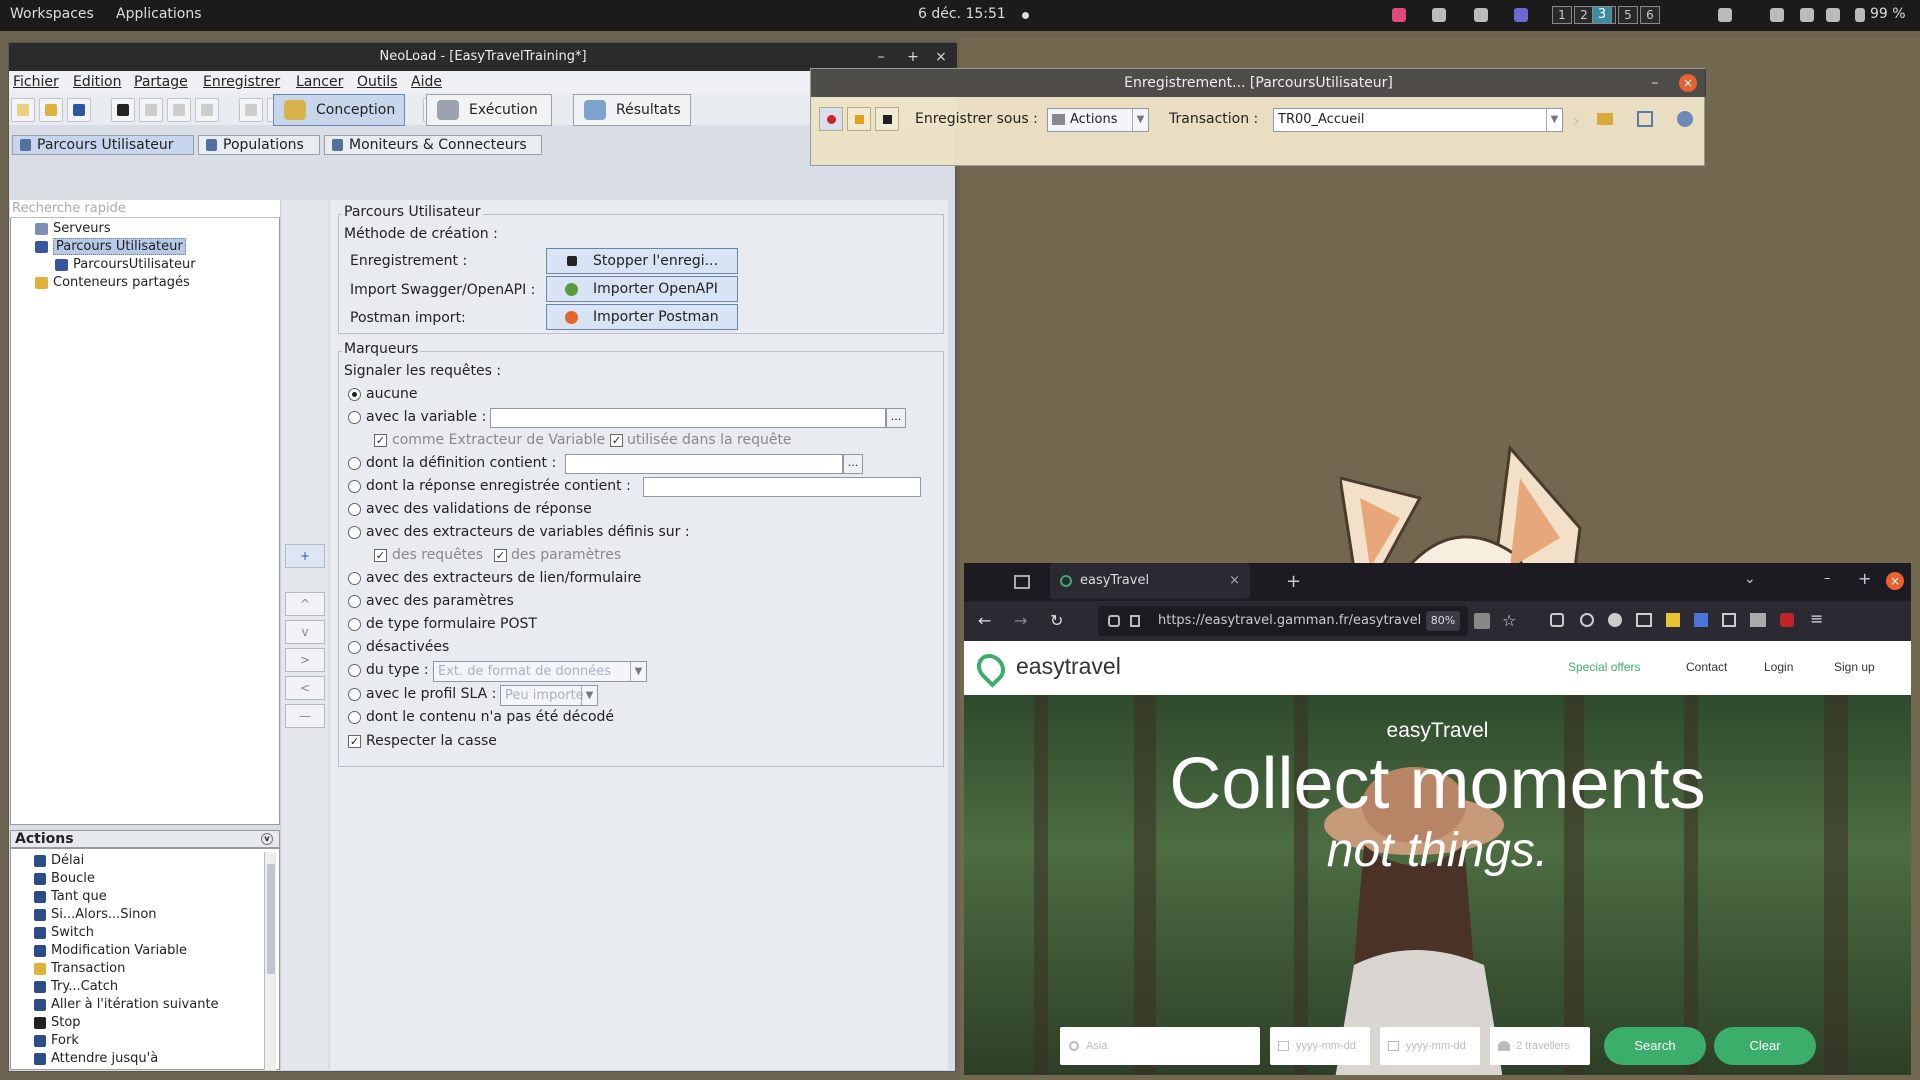 The height and width of the screenshot is (1080, 1920). Describe the element at coordinates (354, 694) in the screenshot. I see `radio-sla` at that location.